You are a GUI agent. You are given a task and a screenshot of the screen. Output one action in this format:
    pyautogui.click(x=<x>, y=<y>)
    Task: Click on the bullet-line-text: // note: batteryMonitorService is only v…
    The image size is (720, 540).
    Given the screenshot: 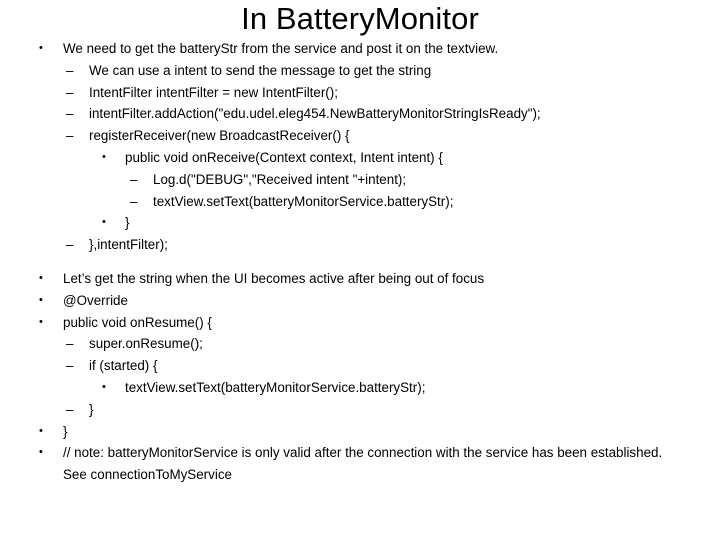 What is the action you would take?
    pyautogui.click(x=364, y=464)
    